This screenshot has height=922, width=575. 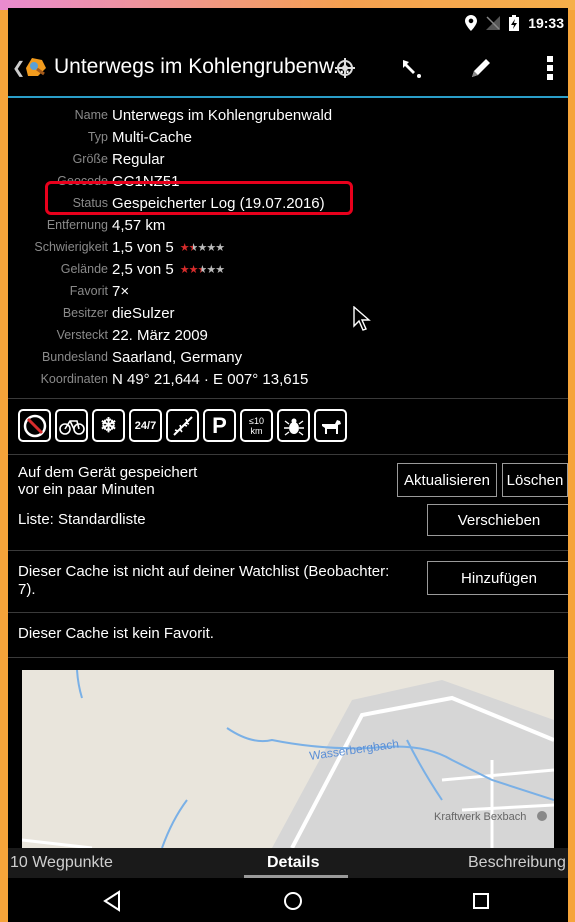 What do you see at coordinates (514, 23) in the screenshot?
I see `battery-charging-icon` at bounding box center [514, 23].